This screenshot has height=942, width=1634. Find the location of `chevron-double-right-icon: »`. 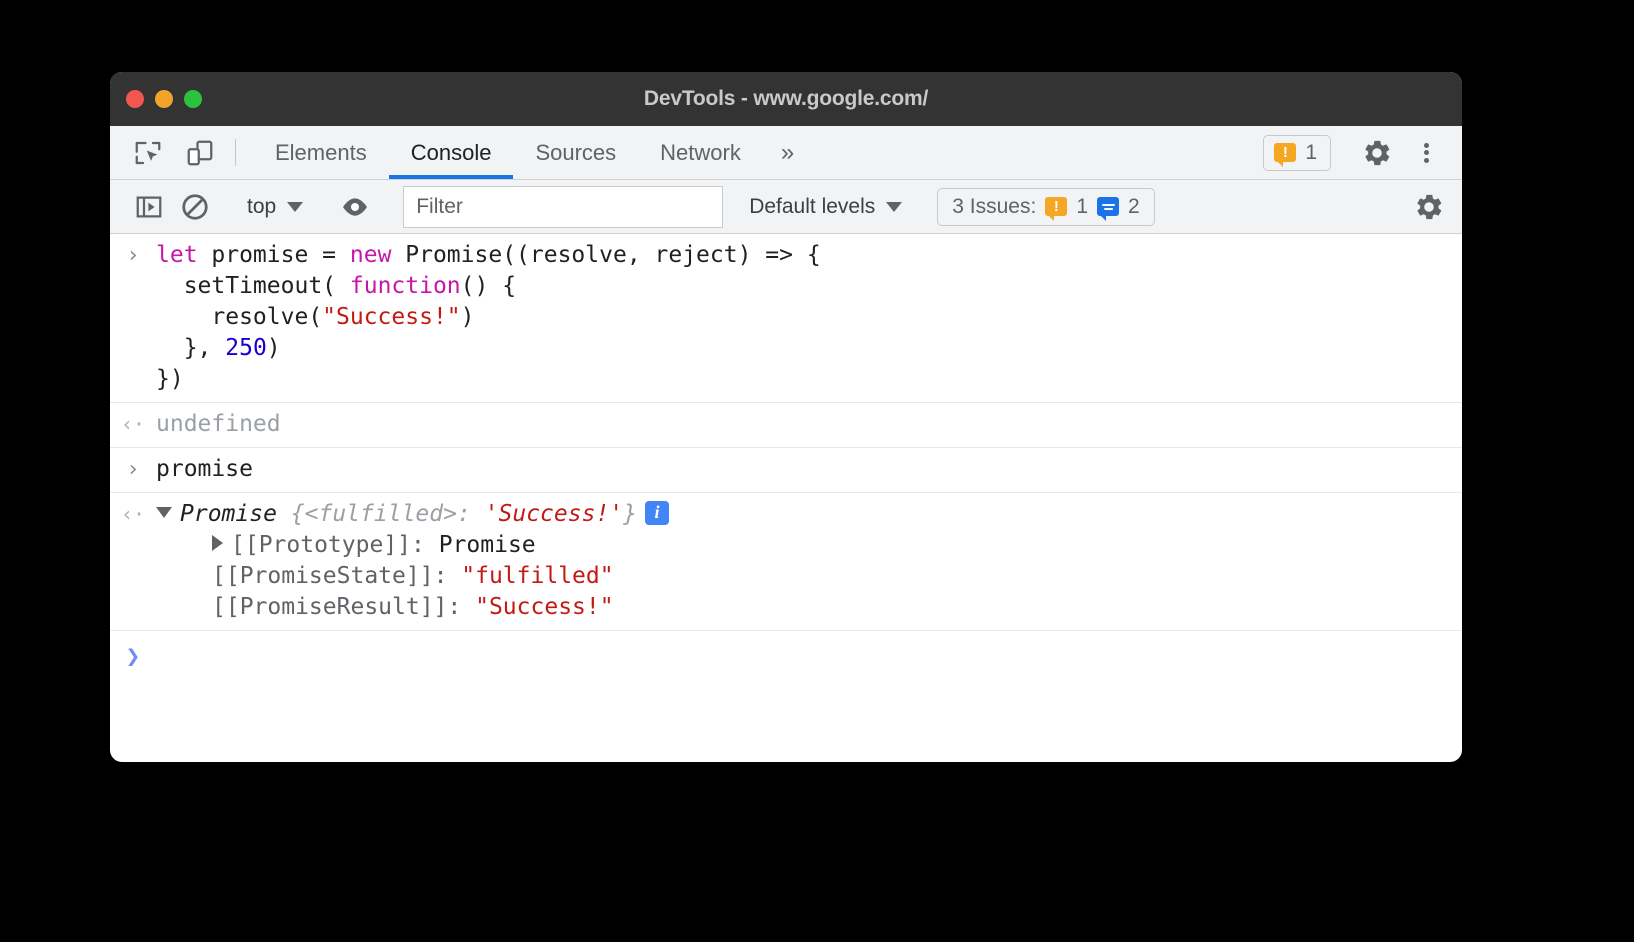

chevron-double-right-icon: » is located at coordinates (787, 152).